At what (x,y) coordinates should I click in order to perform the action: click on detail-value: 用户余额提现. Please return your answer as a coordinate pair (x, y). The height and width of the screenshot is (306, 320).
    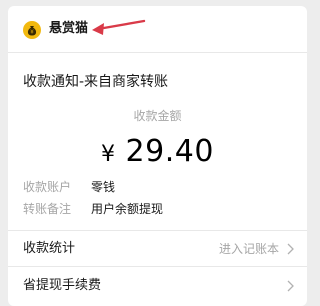
    Looking at the image, I should click on (127, 209).